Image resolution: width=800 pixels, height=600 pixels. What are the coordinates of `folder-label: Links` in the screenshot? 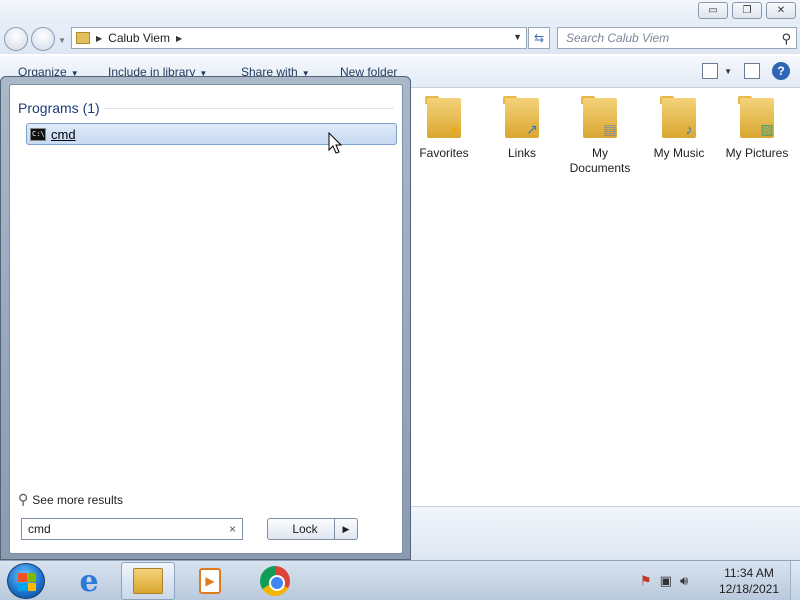 It's located at (521, 153).